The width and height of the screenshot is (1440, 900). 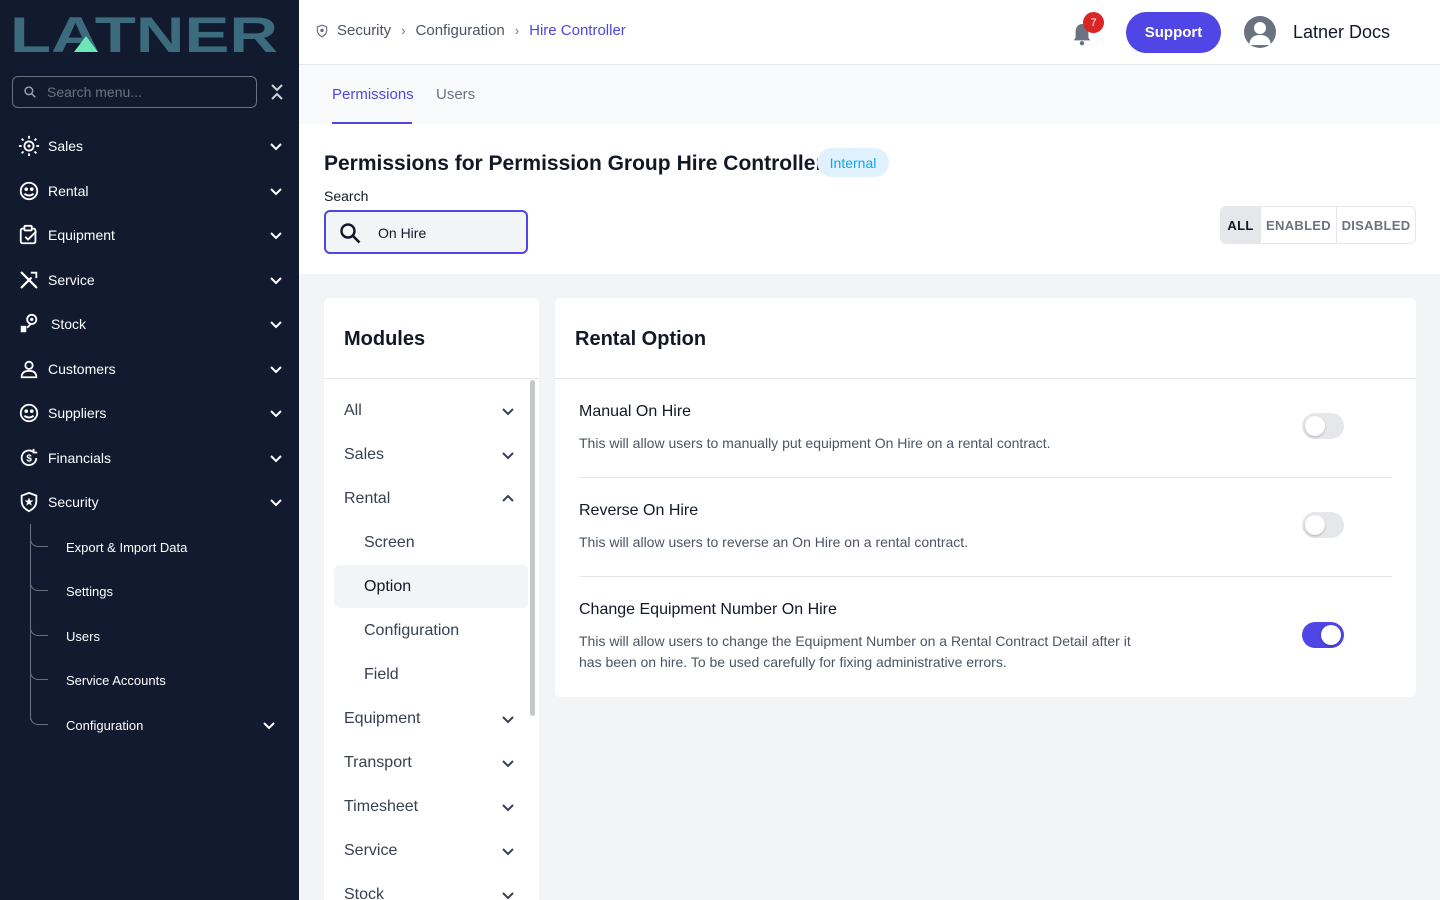 What do you see at coordinates (89, 591) in the screenshot?
I see `sidebar-subitem-label: Settings` at bounding box center [89, 591].